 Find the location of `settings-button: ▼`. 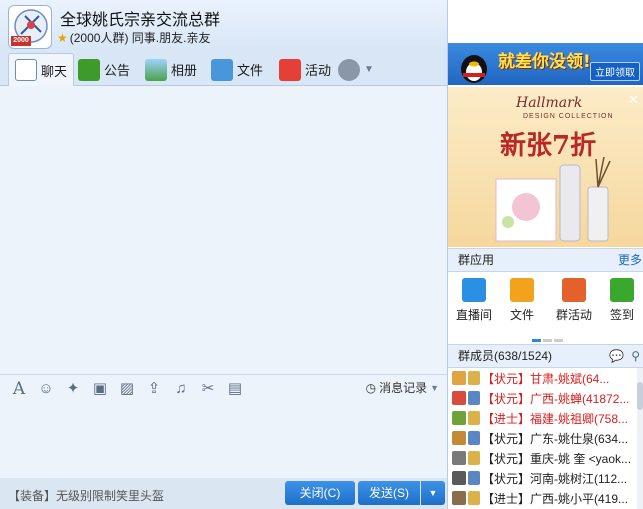

settings-button: ▼ is located at coordinates (356, 69).